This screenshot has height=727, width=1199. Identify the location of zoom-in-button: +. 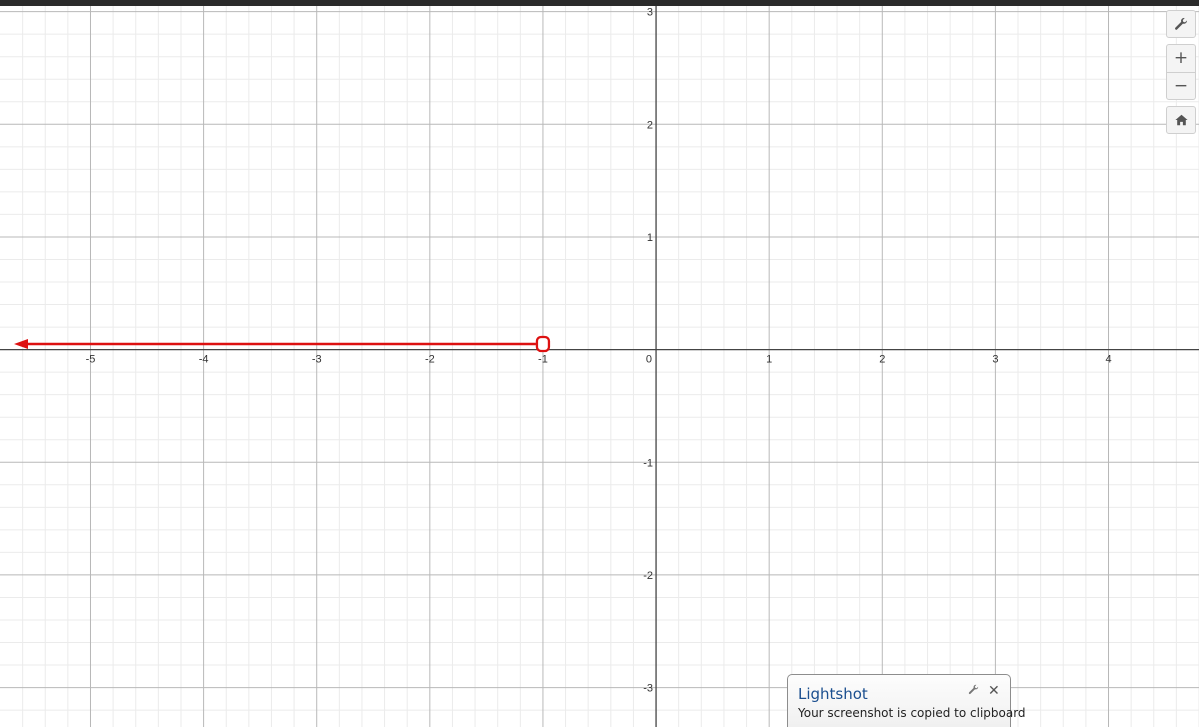
(1181, 58).